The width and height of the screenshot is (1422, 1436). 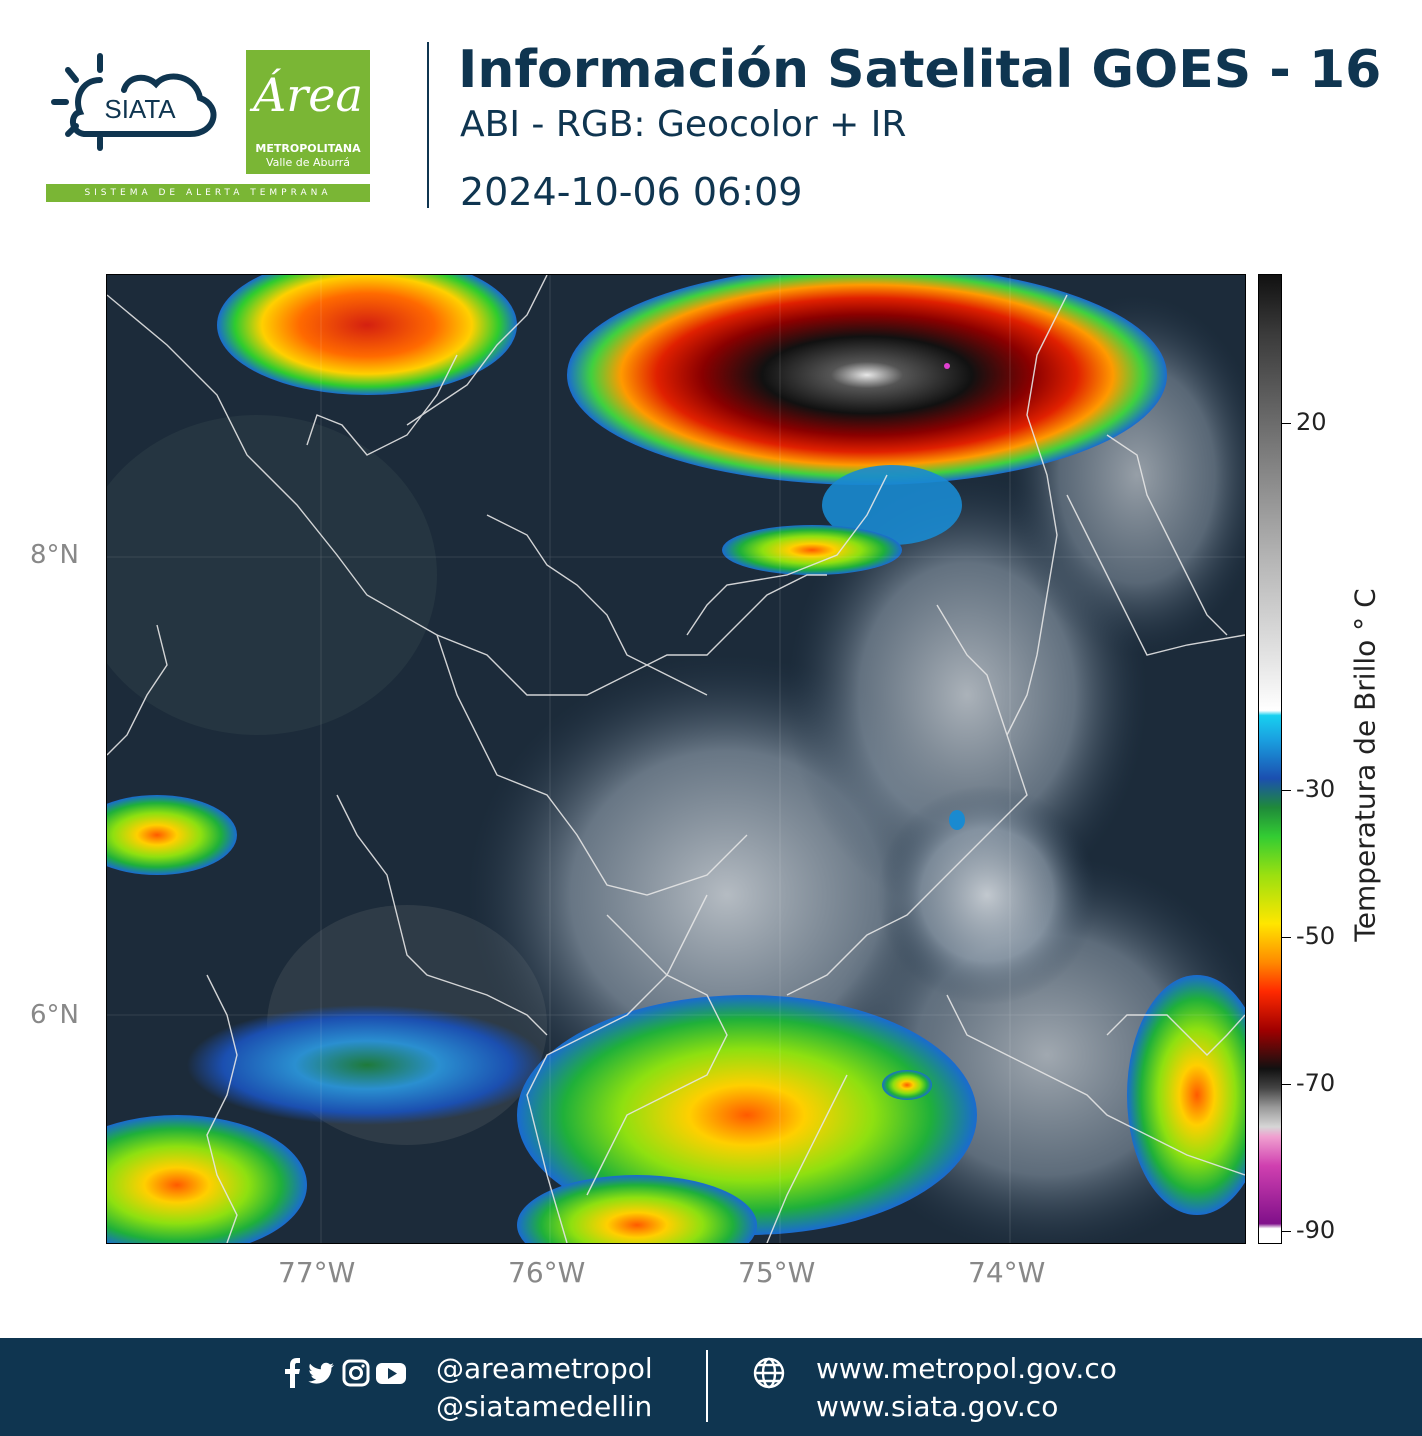 What do you see at coordinates (544, 1406) in the screenshot?
I see `social-handle-siatamedellin: @siatamedellin` at bounding box center [544, 1406].